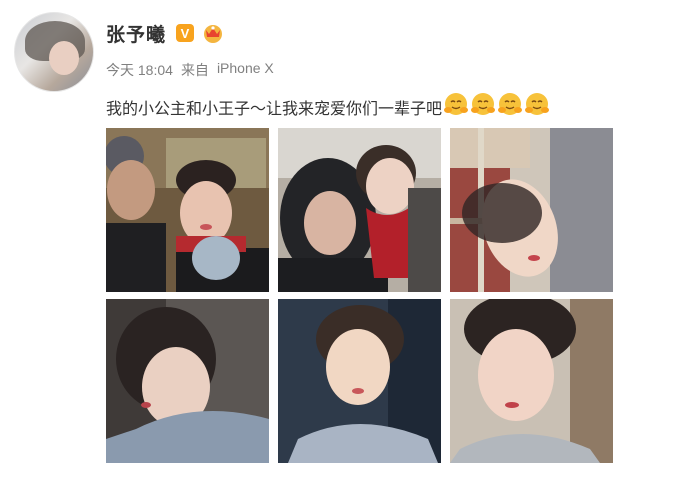 Image resolution: width=696 pixels, height=492 pixels. I want to click on username: 张予曦, so click(136, 33).